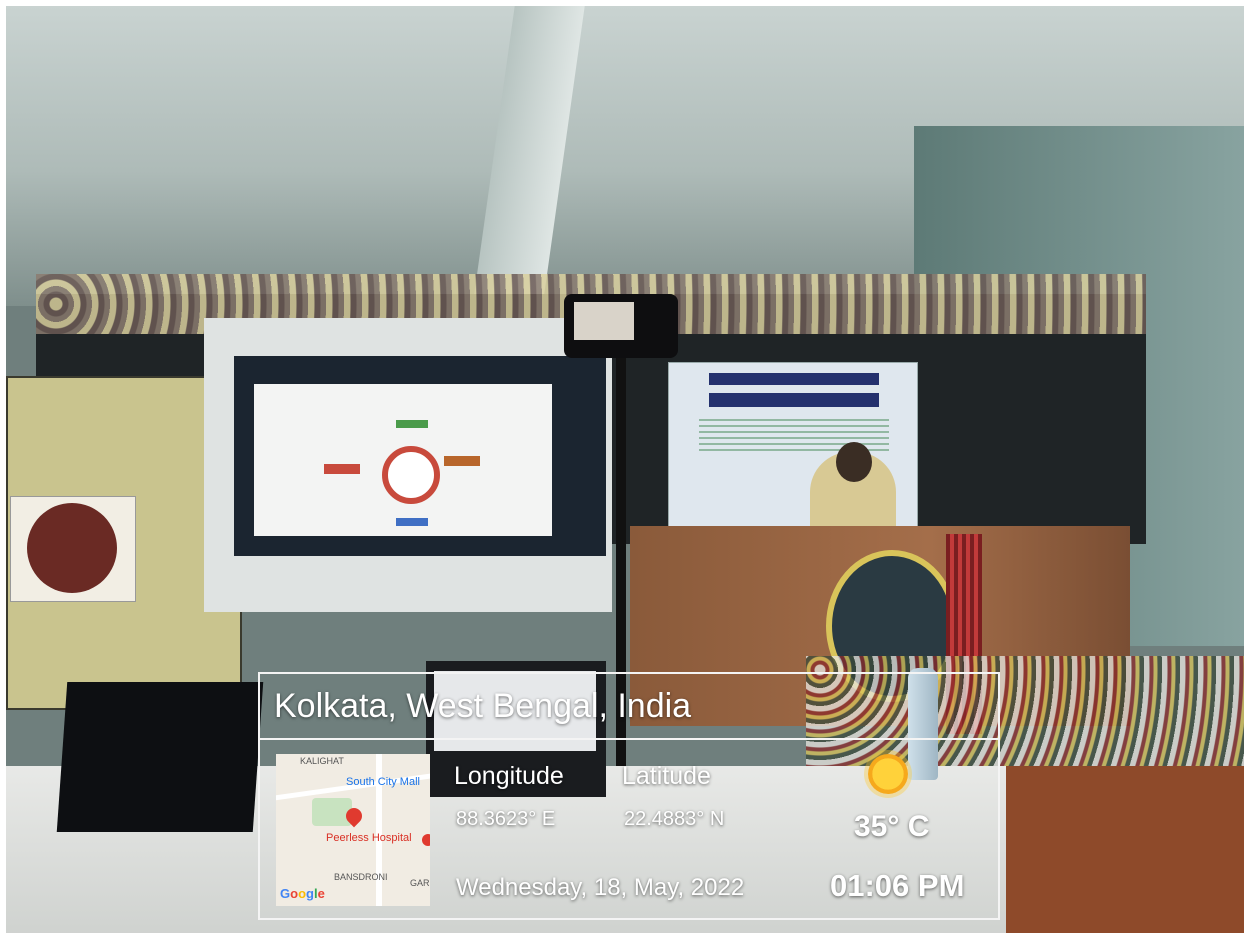 The image size is (1250, 939). Describe the element at coordinates (361, 877) in the screenshot. I see `map-label-bottom: BANSDRONI` at that location.